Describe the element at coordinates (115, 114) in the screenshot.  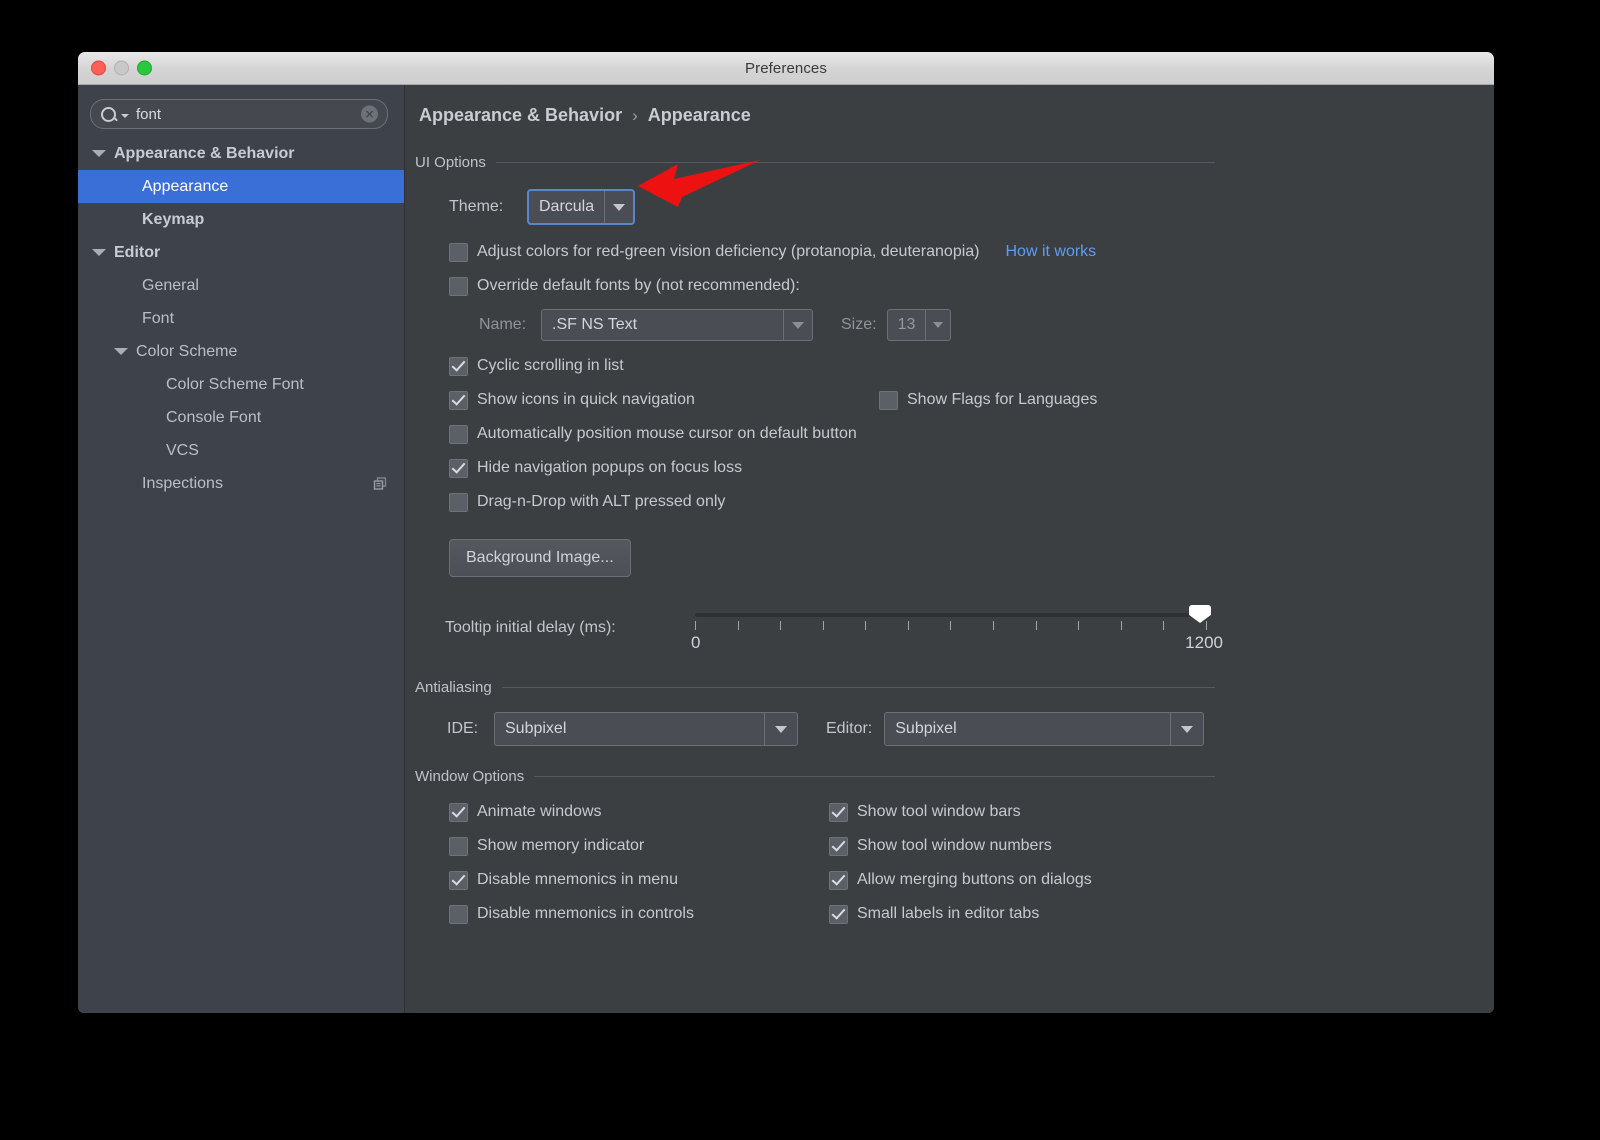
I see `search-icon` at that location.